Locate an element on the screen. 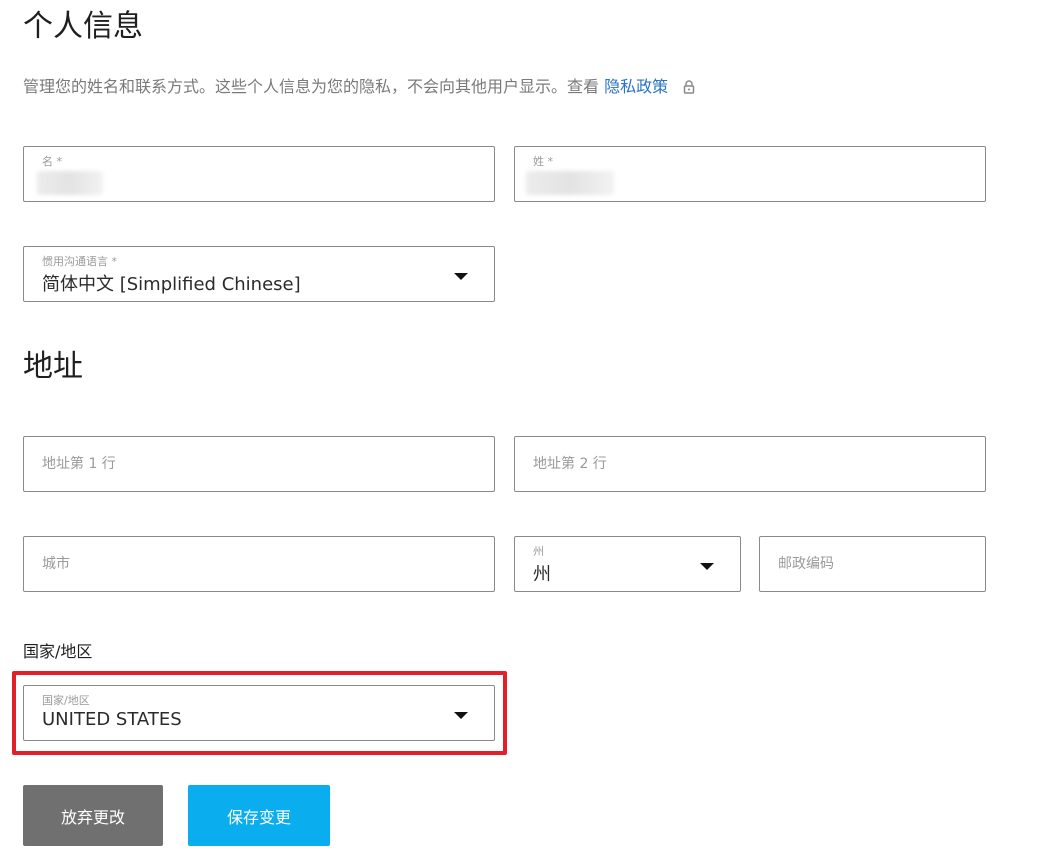 This screenshot has height=868, width=1045. country-heading: 国家/地区 is located at coordinates (58, 651).